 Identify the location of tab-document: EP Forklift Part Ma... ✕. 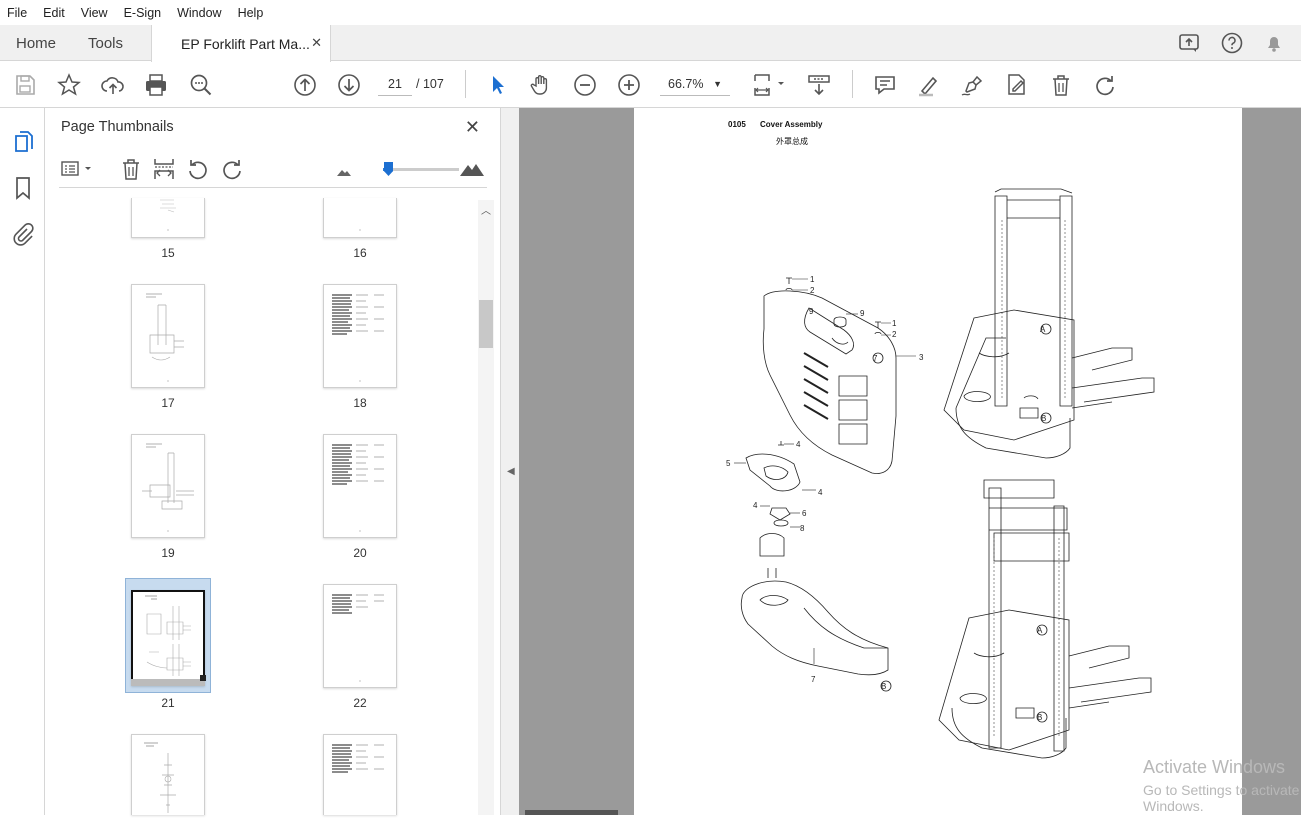
(241, 43).